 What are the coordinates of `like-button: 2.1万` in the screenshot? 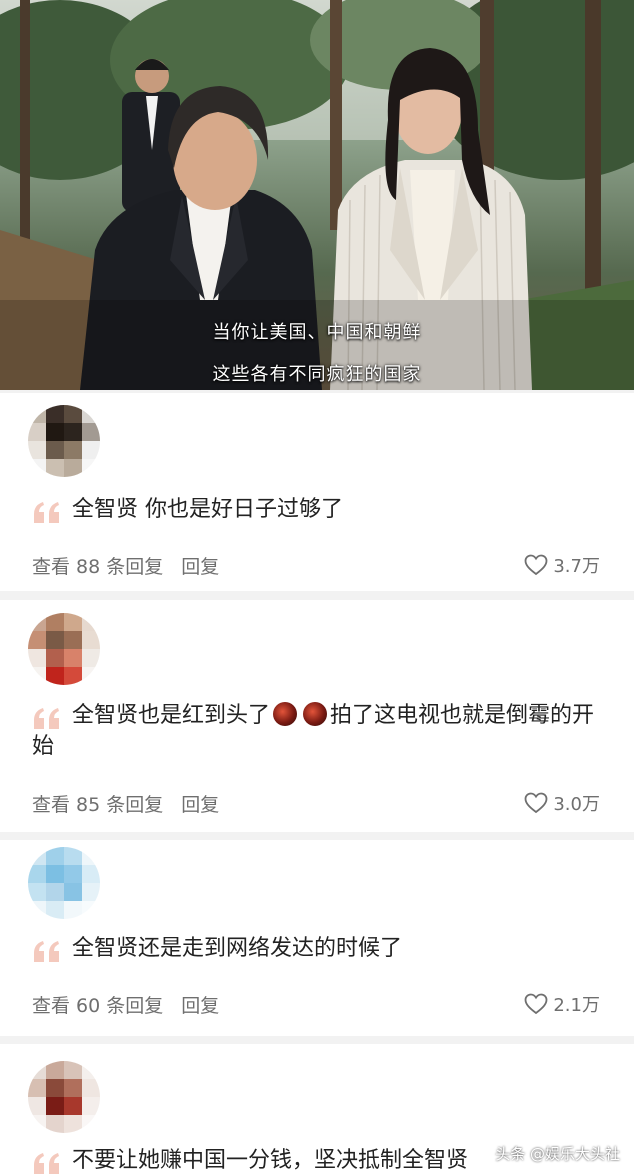 It's located at (562, 1004).